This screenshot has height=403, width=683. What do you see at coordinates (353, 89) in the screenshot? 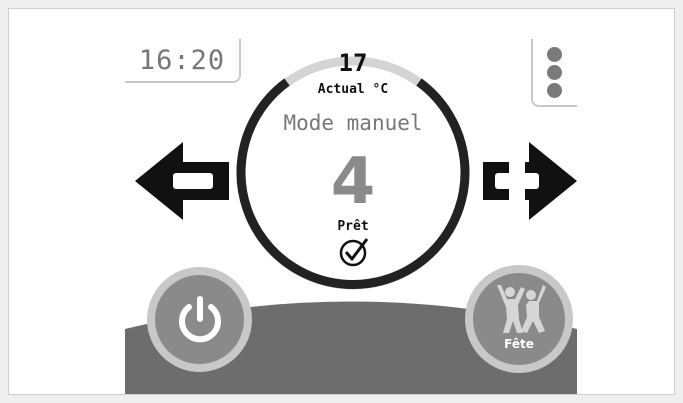
I see `actual-temperature-label: Actual °C` at bounding box center [353, 89].